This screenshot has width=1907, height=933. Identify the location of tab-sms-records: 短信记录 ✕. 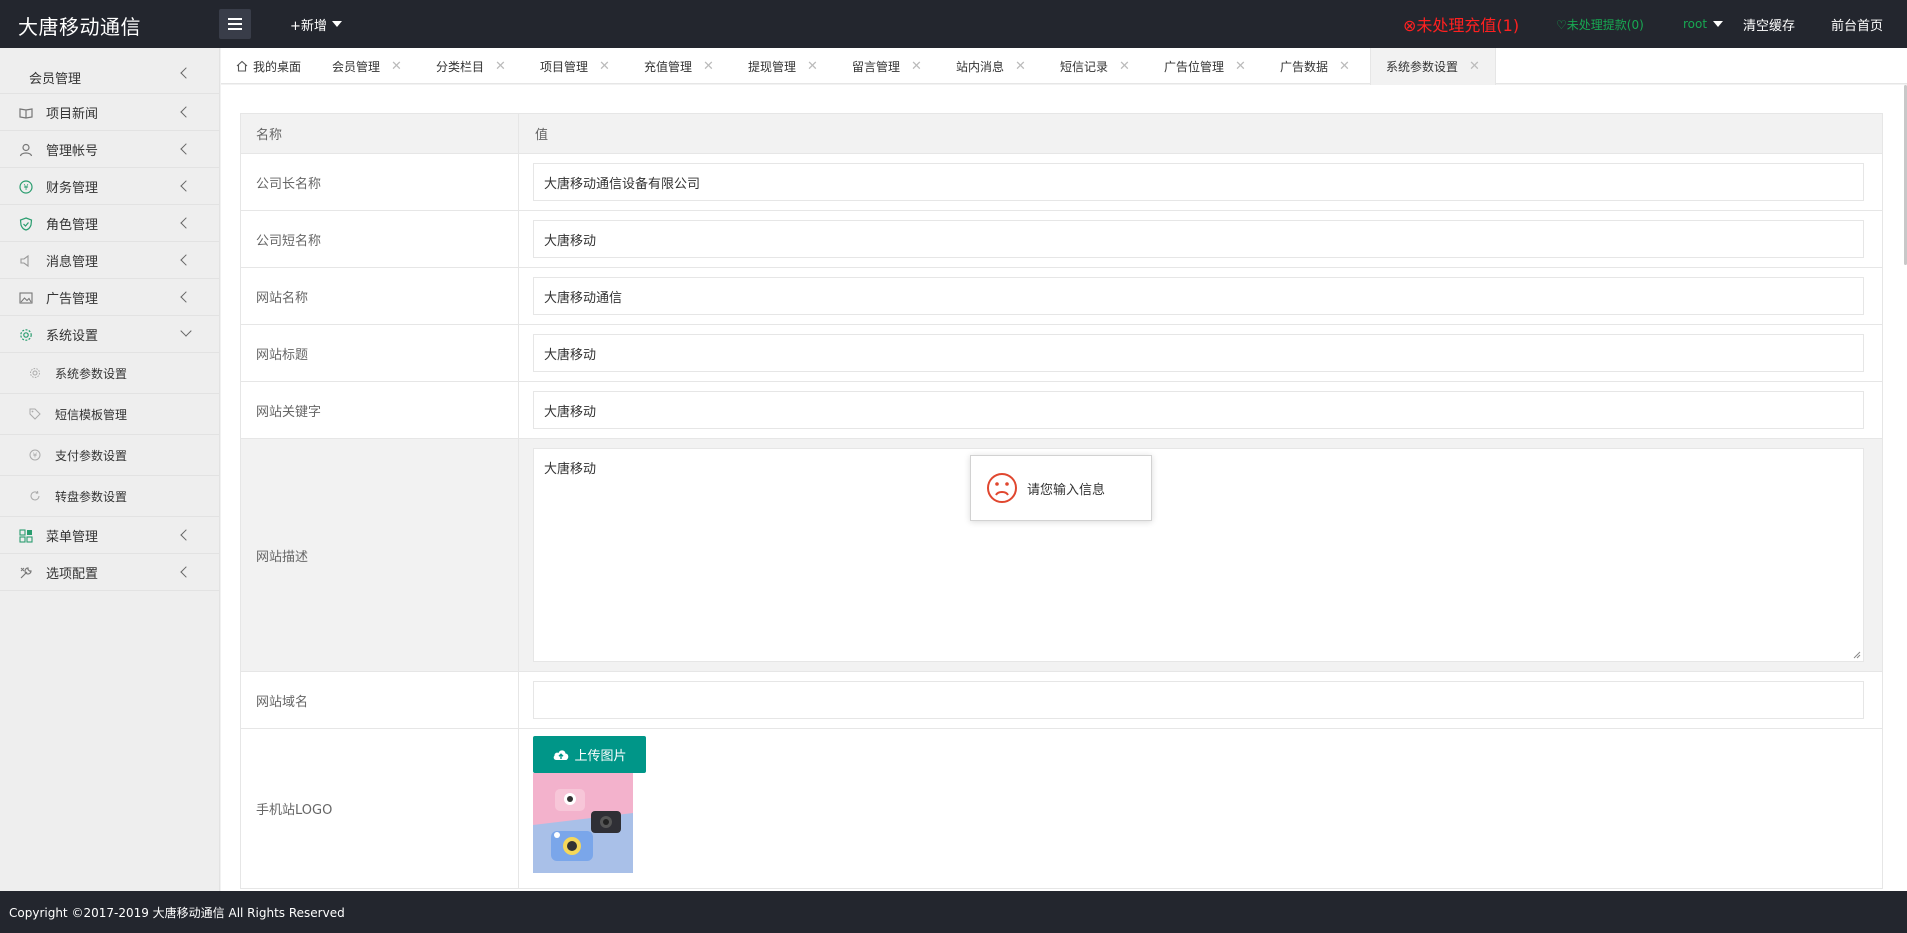
(1095, 66).